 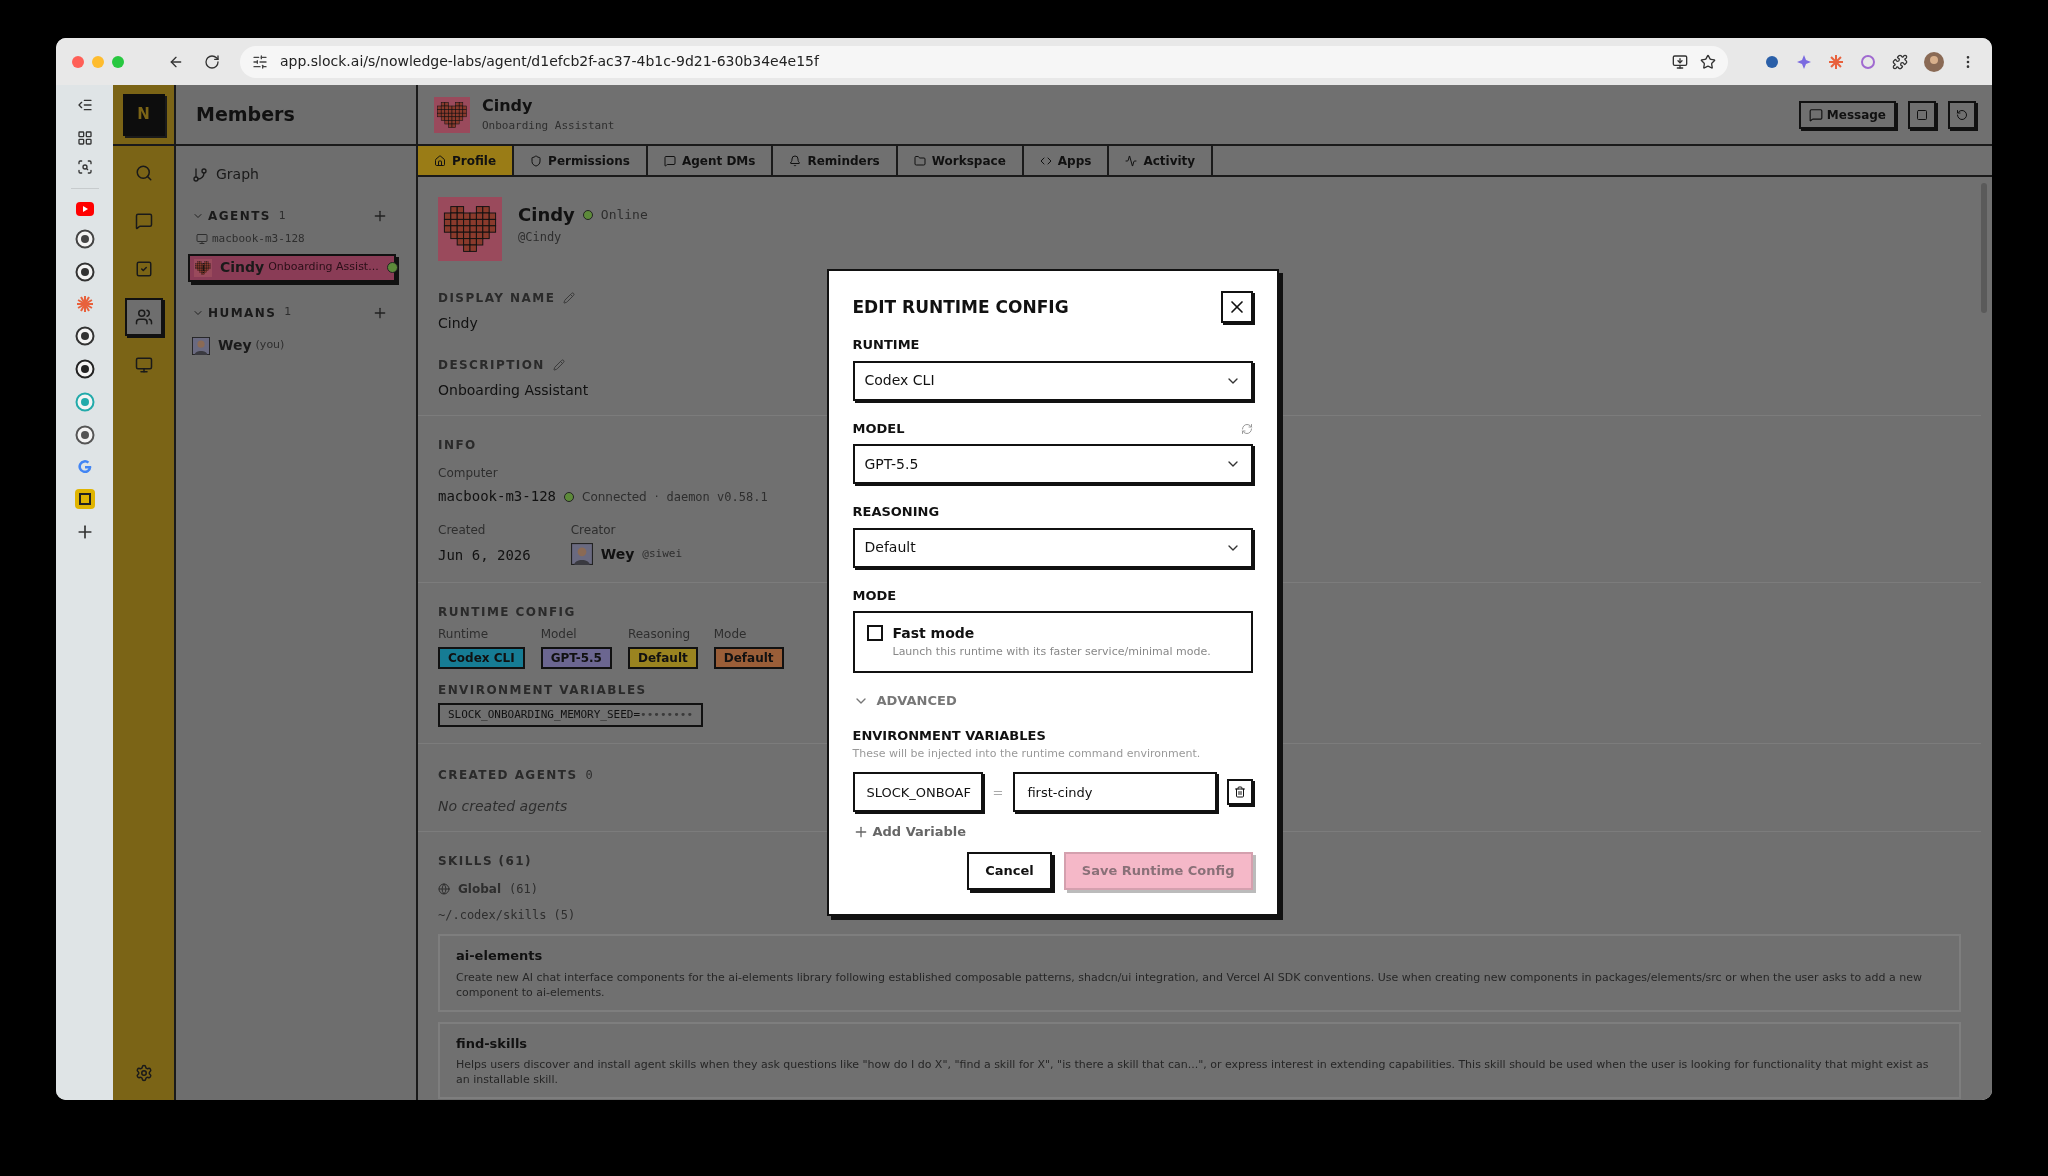 What do you see at coordinates (550, 61) in the screenshot?
I see `url-text: app.slock.ai/s/nowledge-labs/agent/d1efcb2f-ac37-4b1c-9d21-630b34e4e15f` at bounding box center [550, 61].